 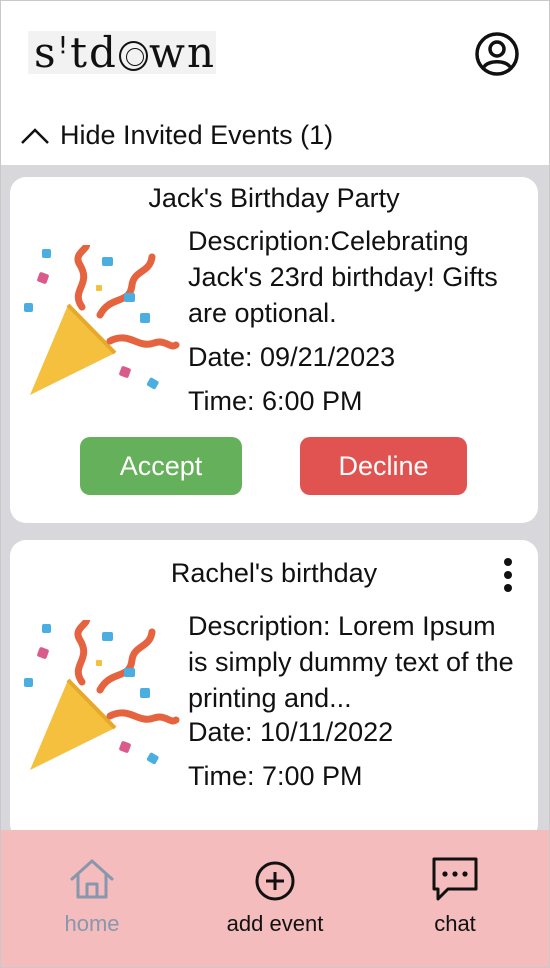 What do you see at coordinates (122, 52) in the screenshot?
I see `sitdown-logo: s ꜝ td wn` at bounding box center [122, 52].